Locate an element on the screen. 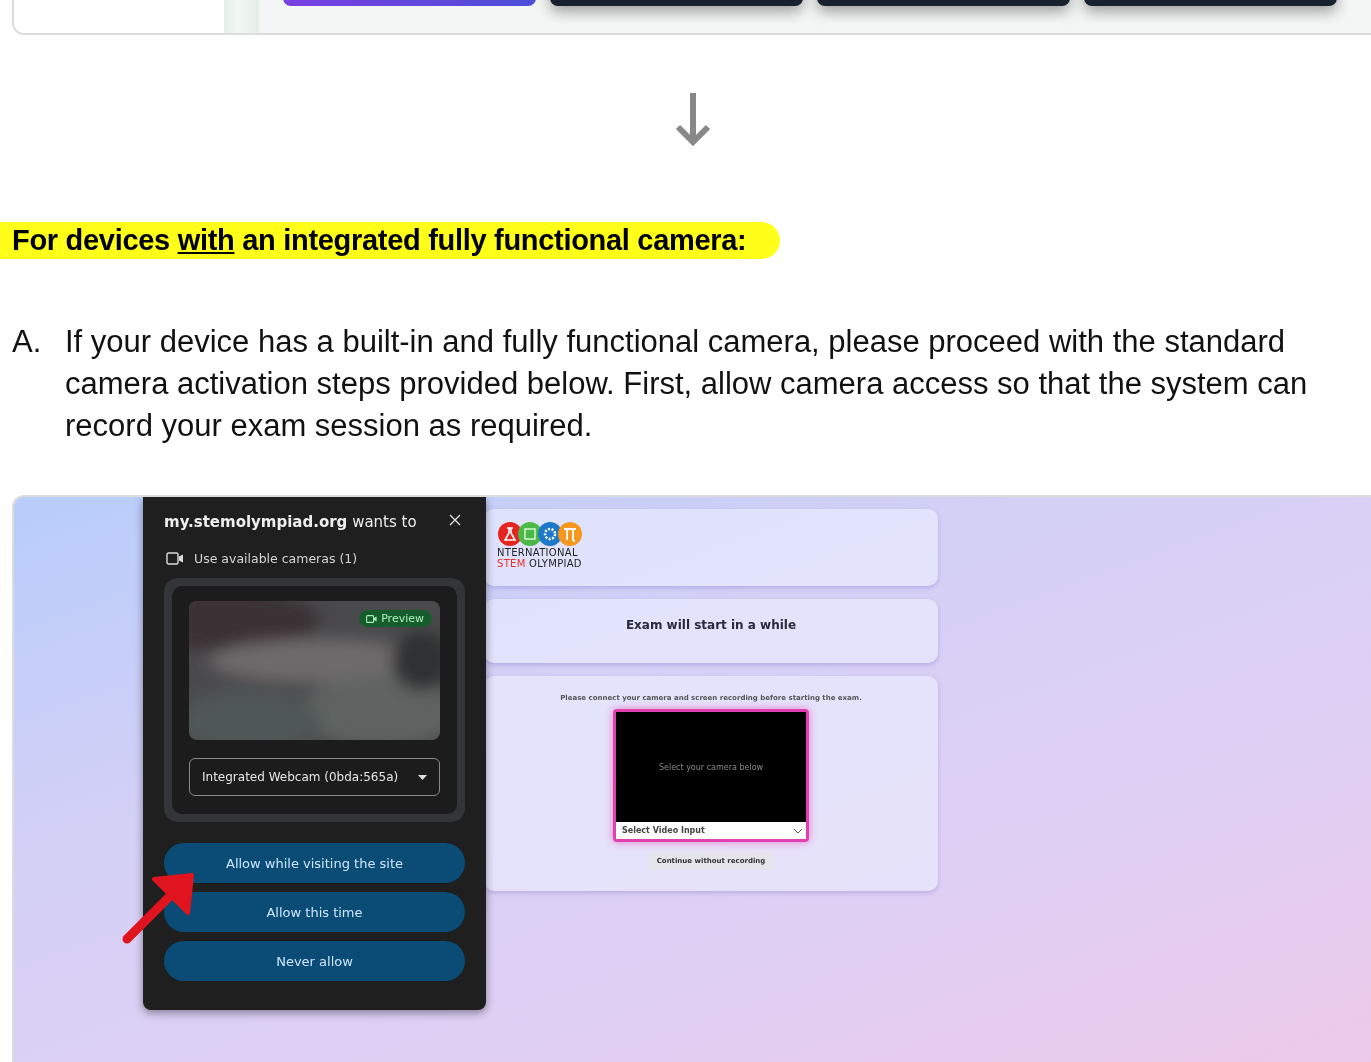  video-hint-text: Select your camera below is located at coordinates (711, 767).